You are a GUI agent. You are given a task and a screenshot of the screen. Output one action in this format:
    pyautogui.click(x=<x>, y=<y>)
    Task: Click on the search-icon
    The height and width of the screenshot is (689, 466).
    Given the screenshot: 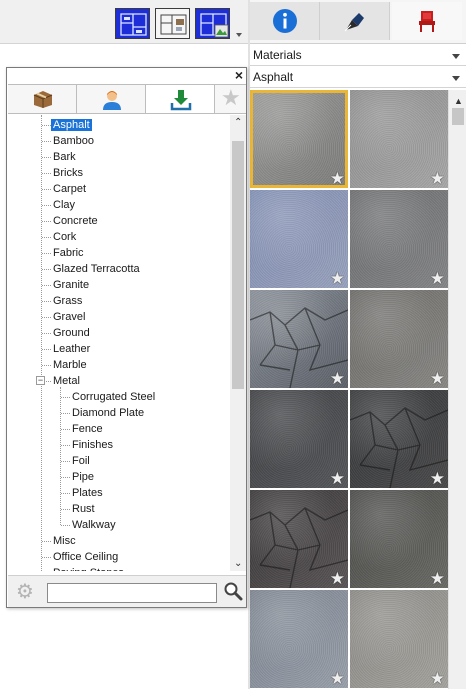 What is the action you would take?
    pyautogui.click(x=233, y=592)
    